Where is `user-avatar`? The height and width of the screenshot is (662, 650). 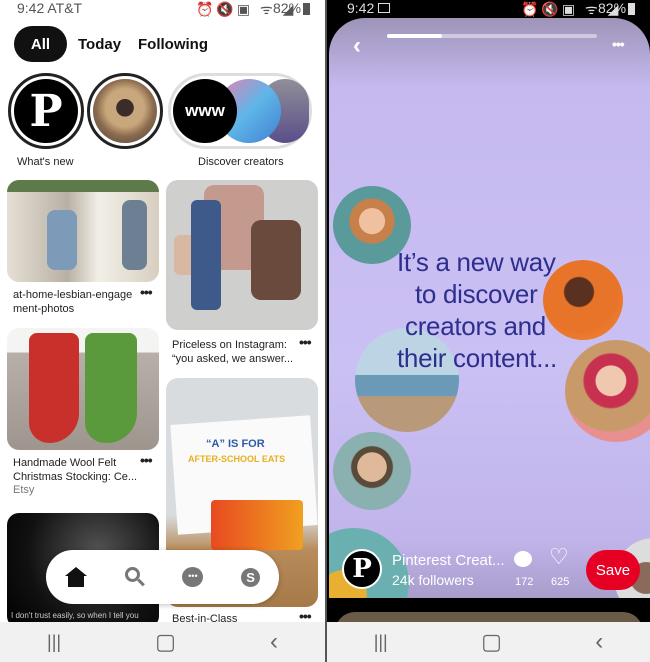 user-avatar is located at coordinates (125, 111).